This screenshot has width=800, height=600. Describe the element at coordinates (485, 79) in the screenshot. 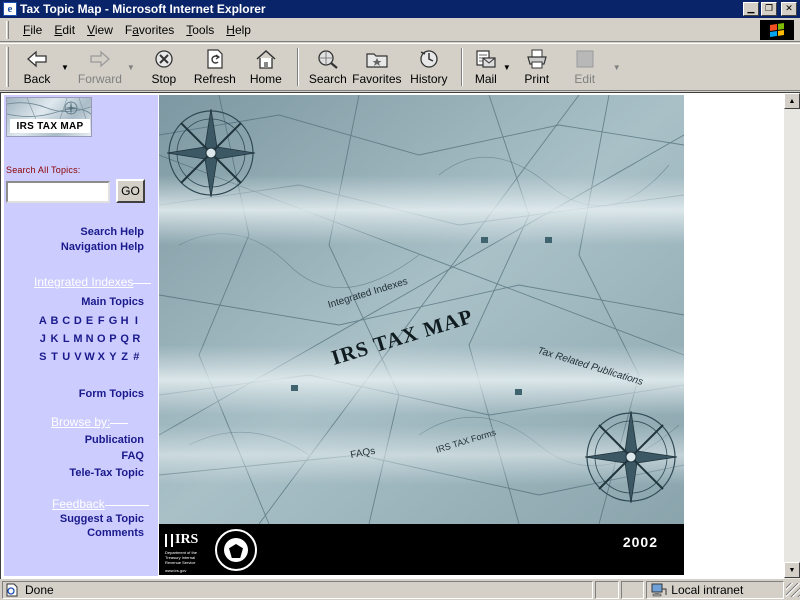

I see `mail-label: Mail` at that location.